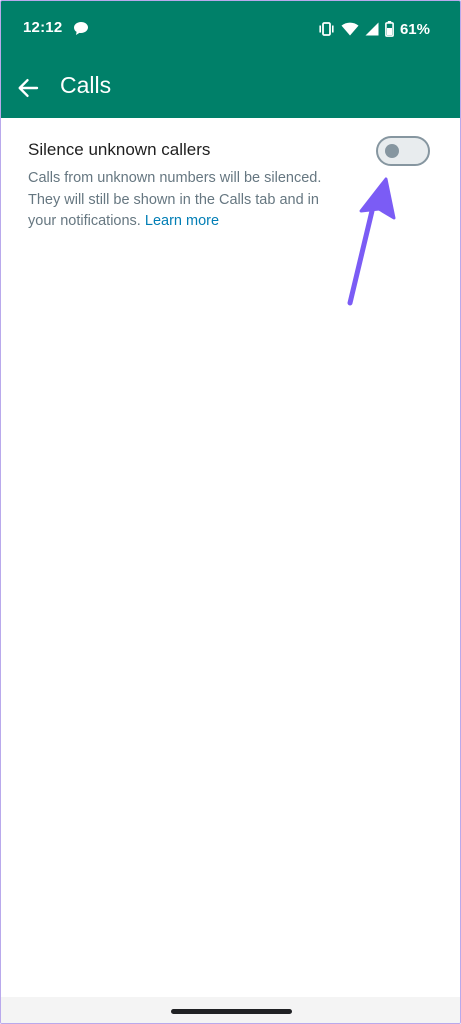 The height and width of the screenshot is (1024, 461). Describe the element at coordinates (350, 29) in the screenshot. I see `wifi-icon` at that location.